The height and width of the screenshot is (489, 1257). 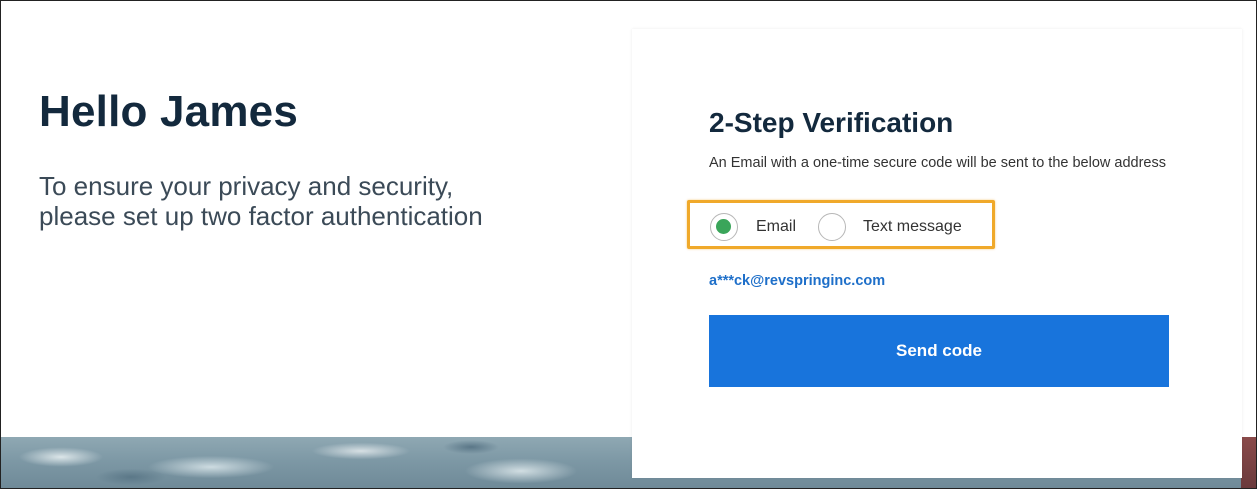 I want to click on verification-title: 2-Step Verification, so click(x=831, y=122).